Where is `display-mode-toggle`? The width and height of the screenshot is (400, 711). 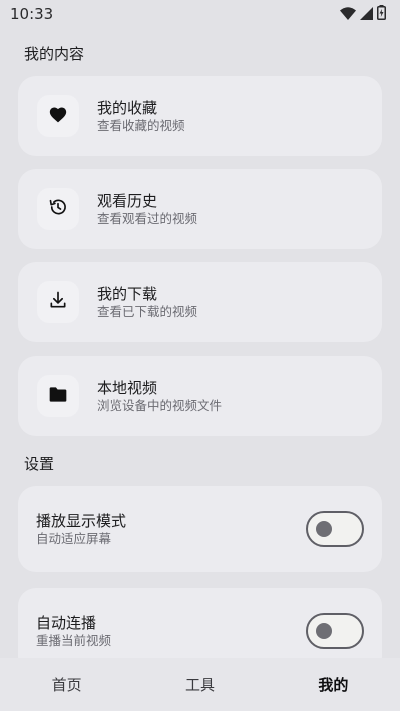
display-mode-toggle is located at coordinates (335, 529).